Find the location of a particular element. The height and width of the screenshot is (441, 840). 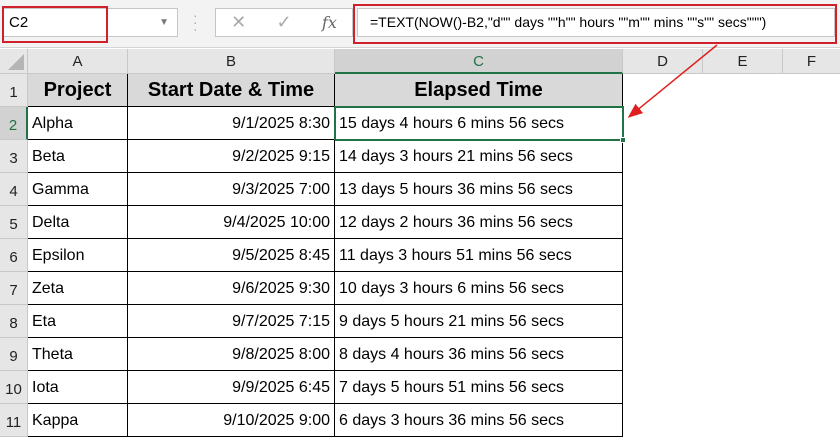

annotation-arrow is located at coordinates (672, 81).